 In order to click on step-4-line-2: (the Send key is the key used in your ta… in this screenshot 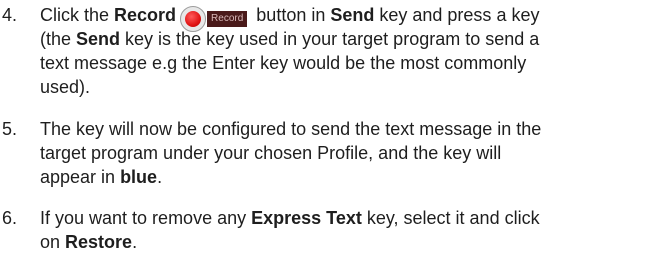, I will do `click(290, 39)`.